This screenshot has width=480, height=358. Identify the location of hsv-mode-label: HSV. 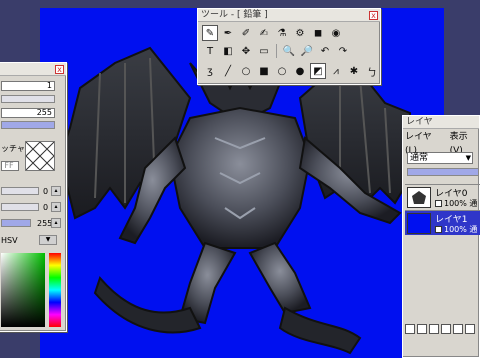
(9, 240).